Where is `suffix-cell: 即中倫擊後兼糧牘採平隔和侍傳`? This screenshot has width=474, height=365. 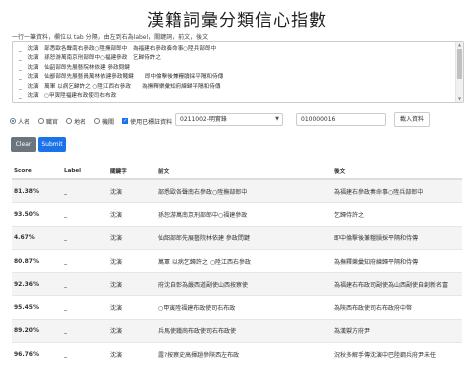 suffix-cell: 即中倫擊後兼糧牘採平隔和侍傳 is located at coordinates (397, 237).